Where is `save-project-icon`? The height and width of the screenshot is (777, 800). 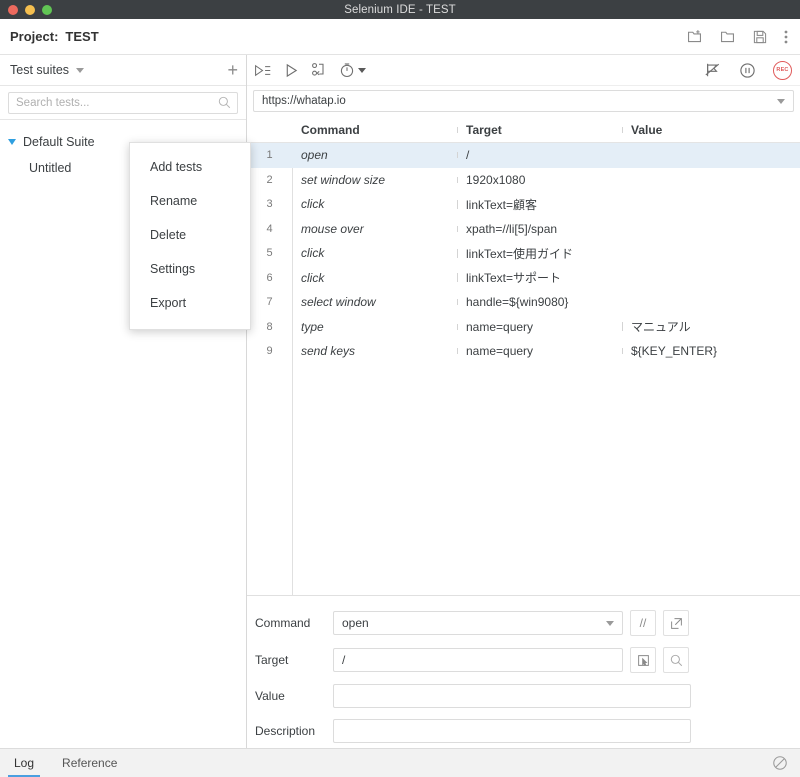
save-project-icon is located at coordinates (760, 37).